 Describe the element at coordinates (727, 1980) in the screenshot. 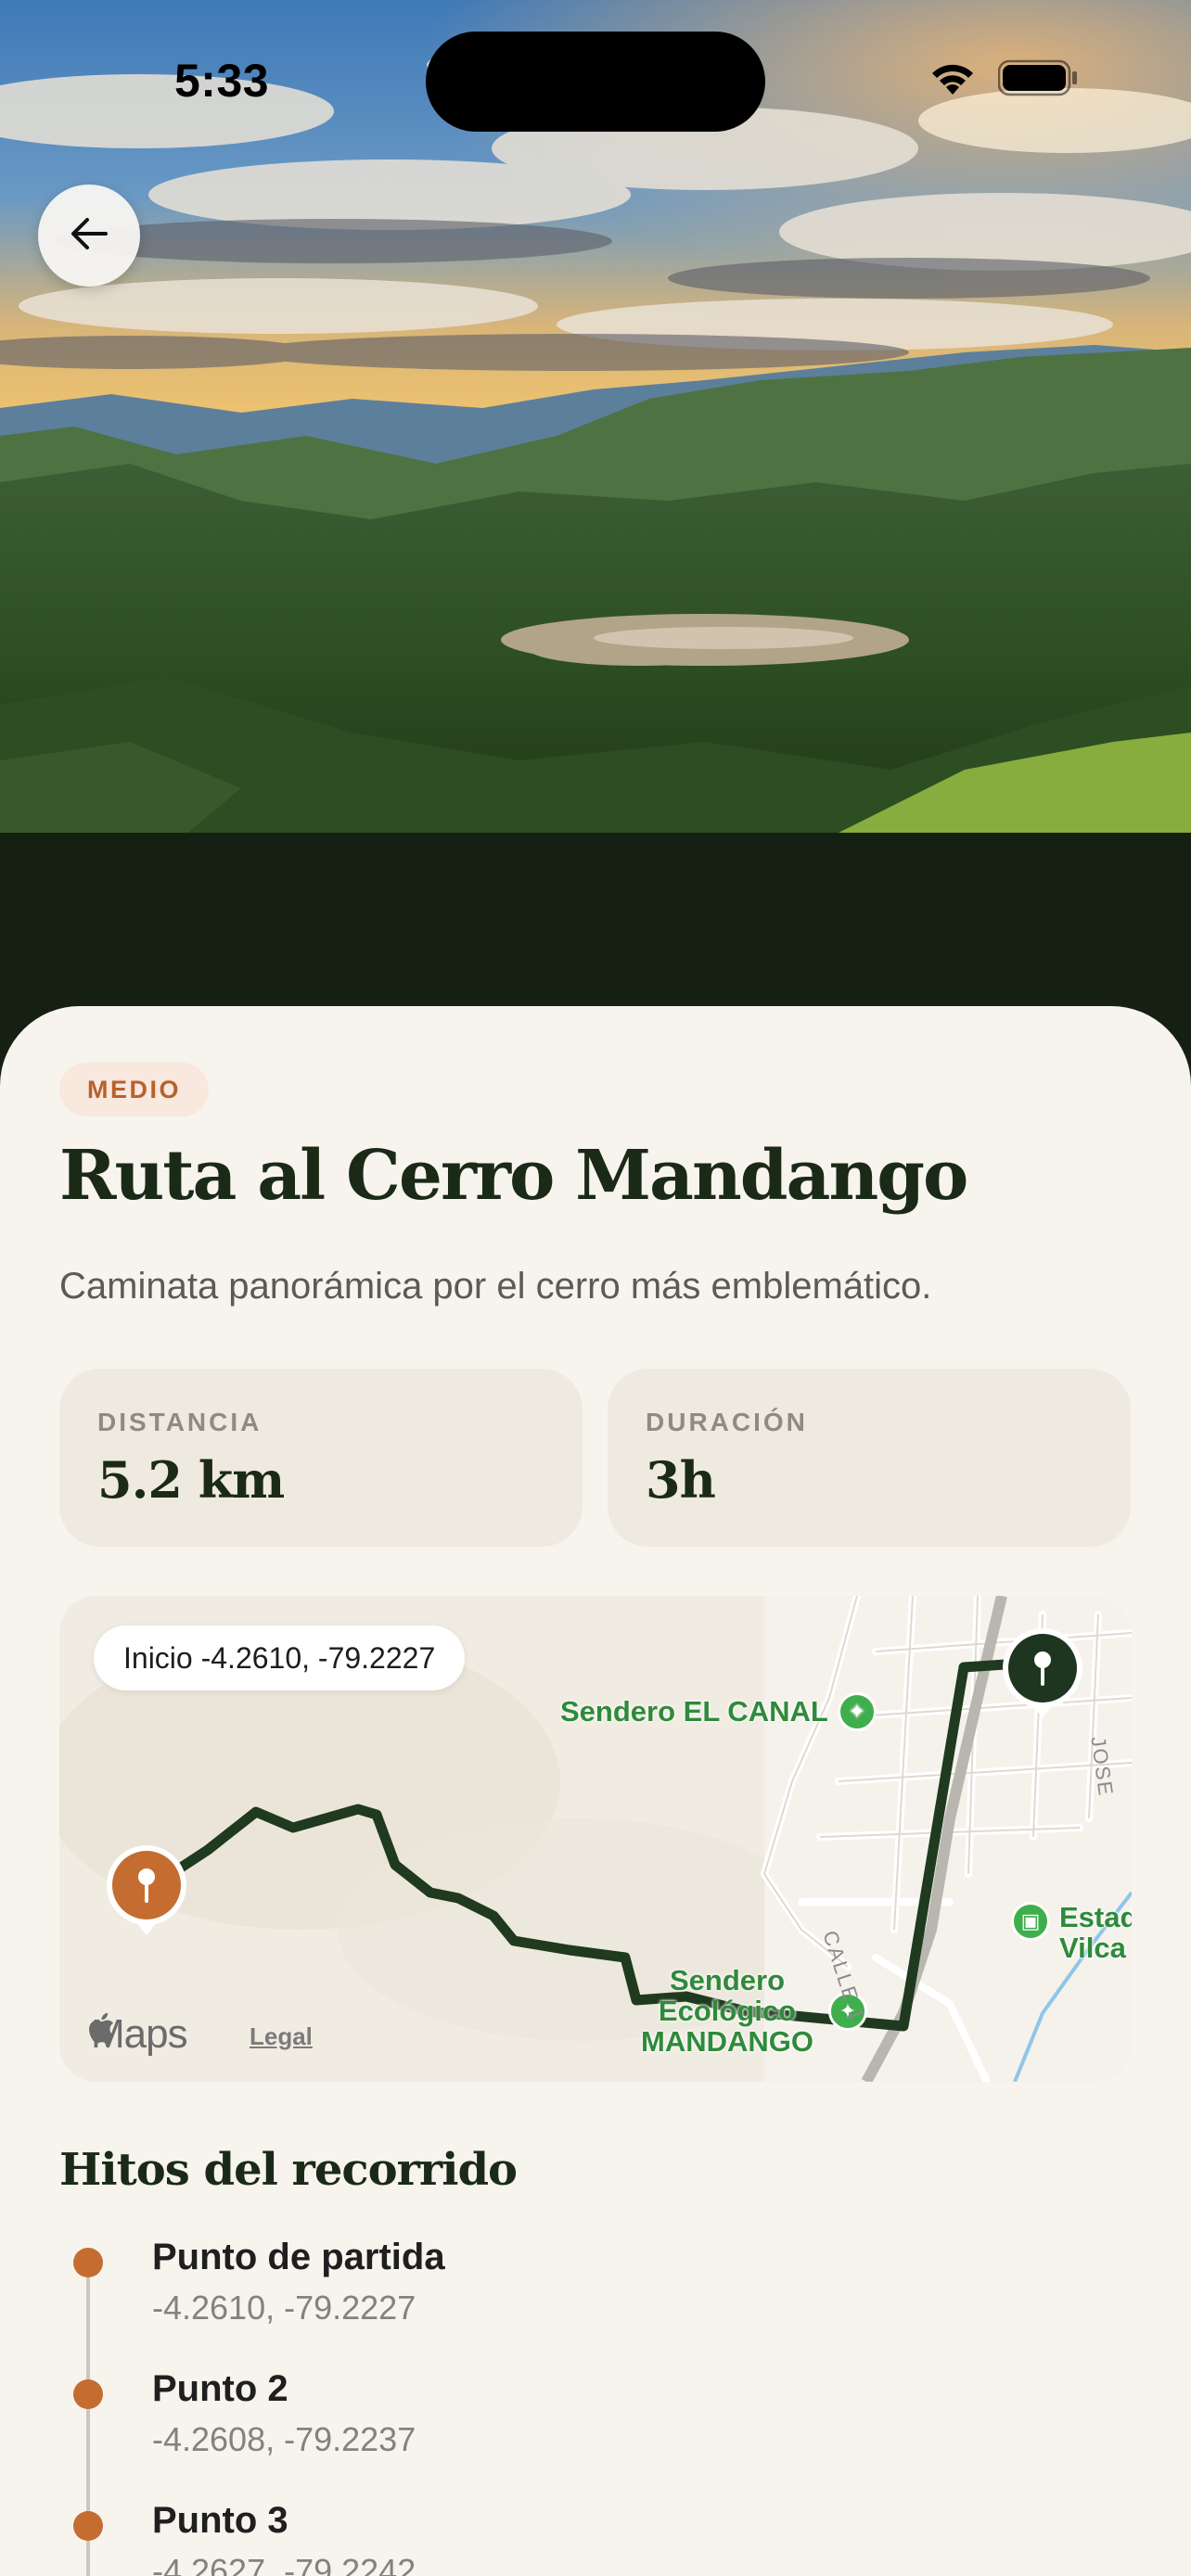

I see `poi-name-line: Sendero` at that location.